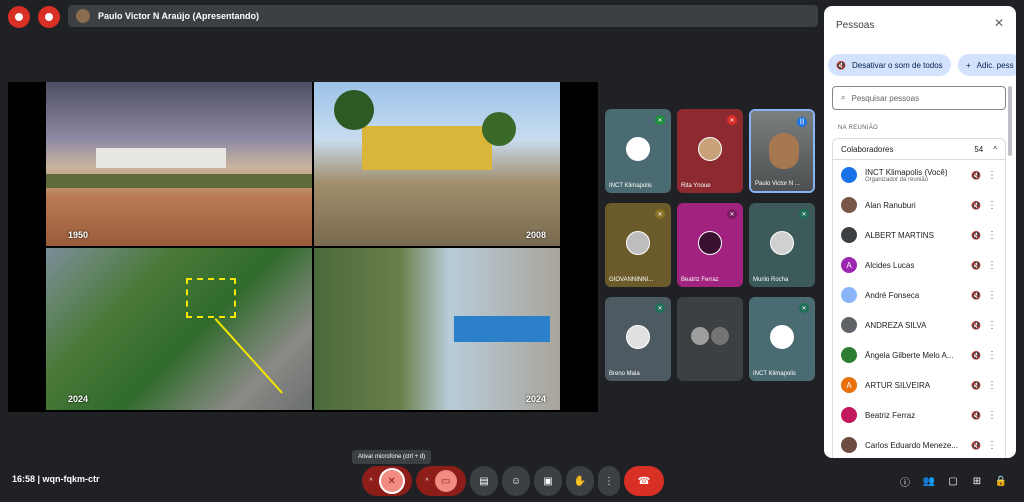 This screenshot has width=1024, height=502. Describe the element at coordinates (905, 481) in the screenshot. I see `info-icon: ⓘ` at that location.